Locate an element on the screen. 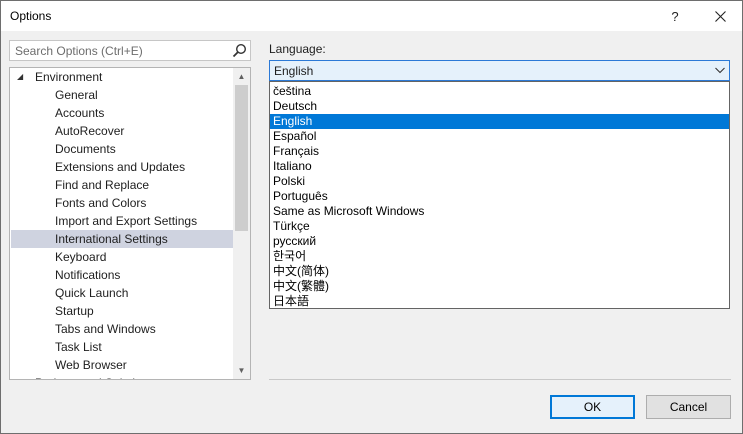  tree-item-label: Quick Launch is located at coordinates (92, 293).